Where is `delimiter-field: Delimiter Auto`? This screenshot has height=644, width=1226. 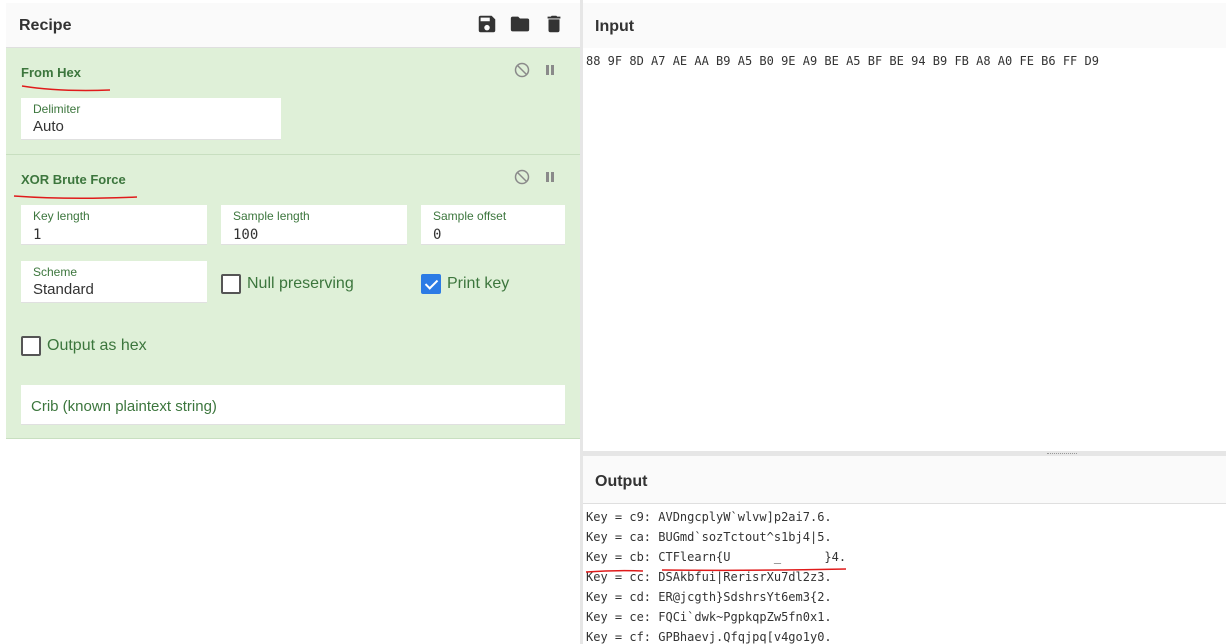 delimiter-field: Delimiter Auto is located at coordinates (151, 119).